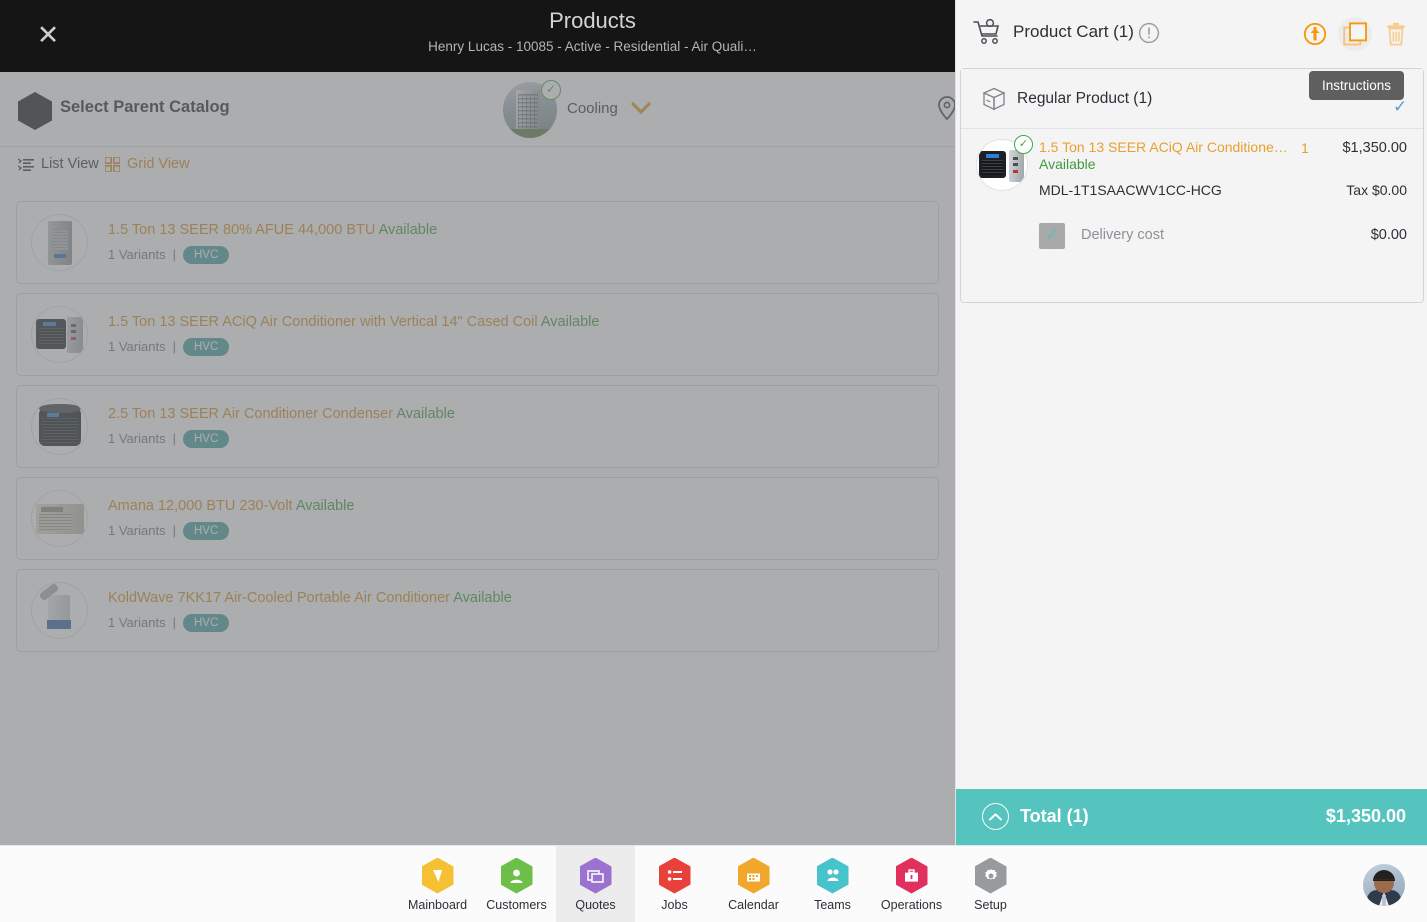  What do you see at coordinates (1054, 816) in the screenshot?
I see `total-label: Total (1)` at bounding box center [1054, 816].